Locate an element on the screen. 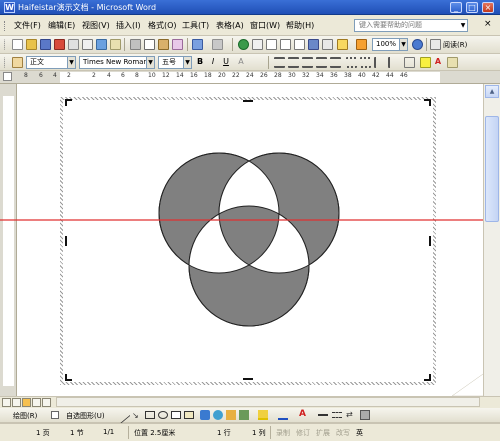 This screenshot has width=500, height=441. web-view-button is located at coordinates (16, 402).